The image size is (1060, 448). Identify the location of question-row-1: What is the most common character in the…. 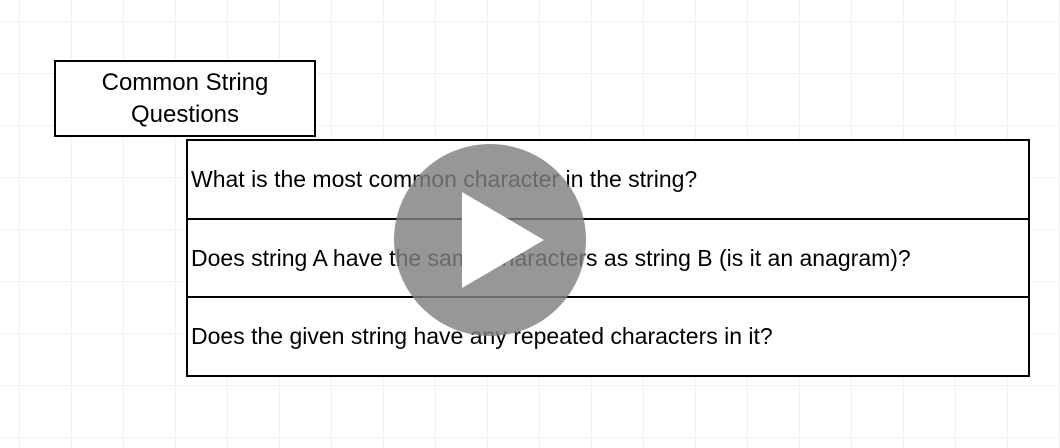
(444, 178).